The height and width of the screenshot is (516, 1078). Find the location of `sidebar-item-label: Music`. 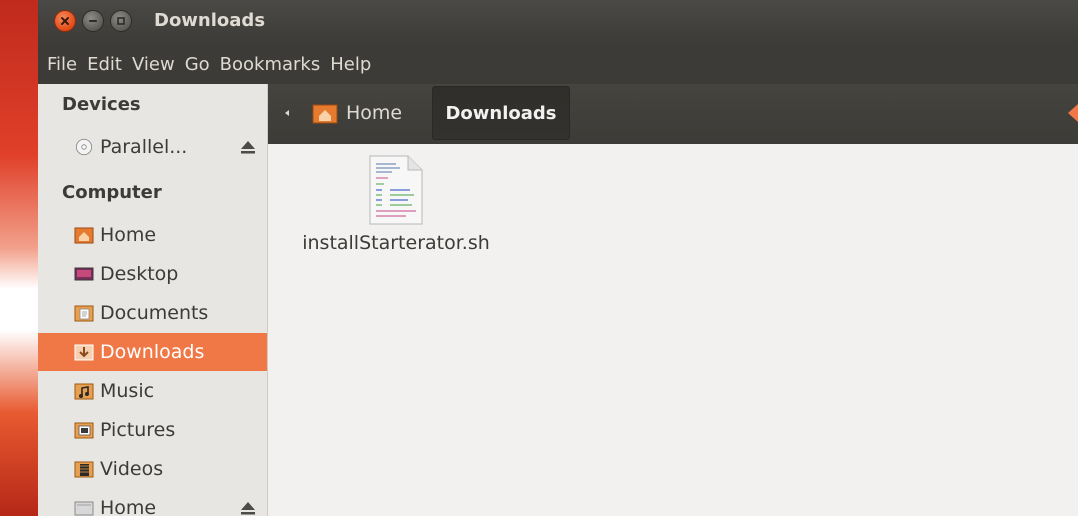

sidebar-item-label: Music is located at coordinates (127, 391).